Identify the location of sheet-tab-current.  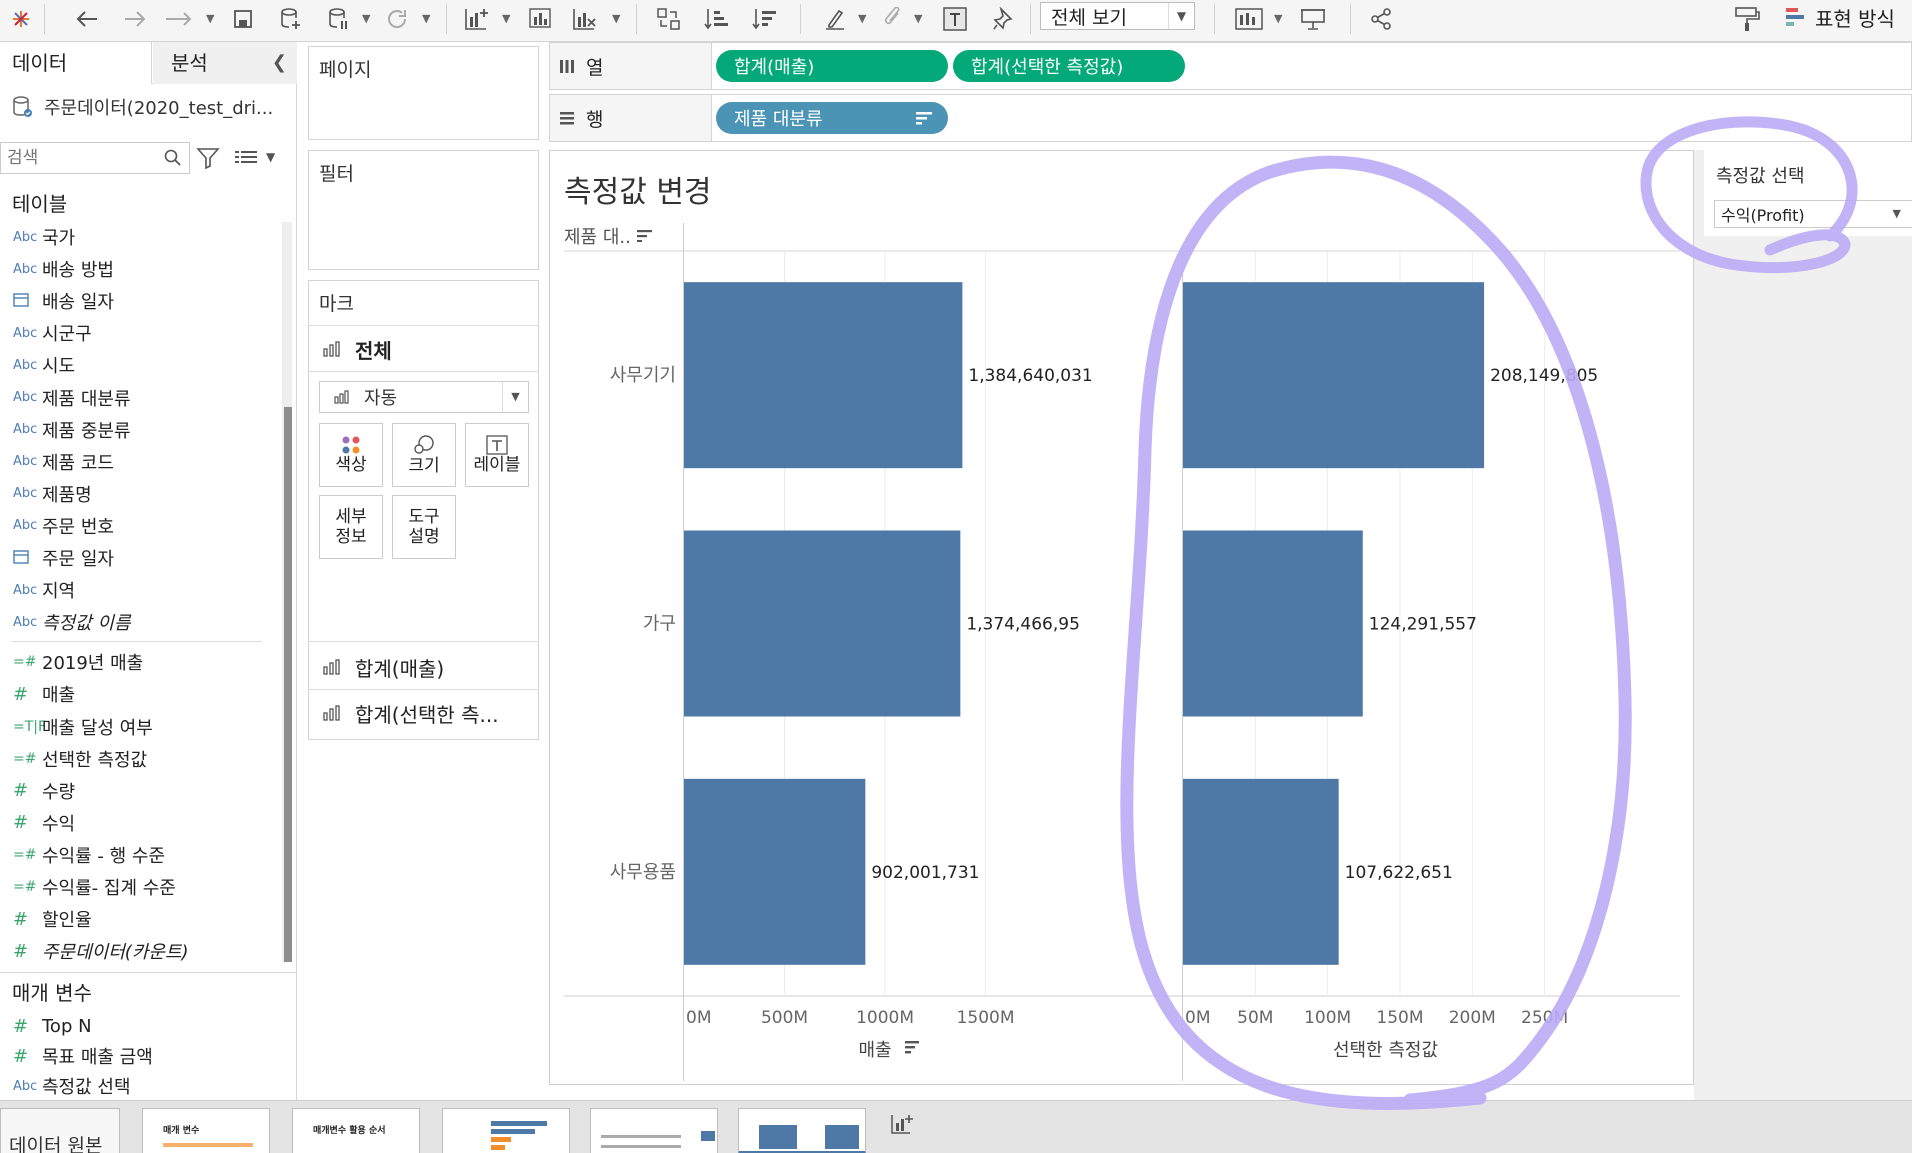
(802, 1130).